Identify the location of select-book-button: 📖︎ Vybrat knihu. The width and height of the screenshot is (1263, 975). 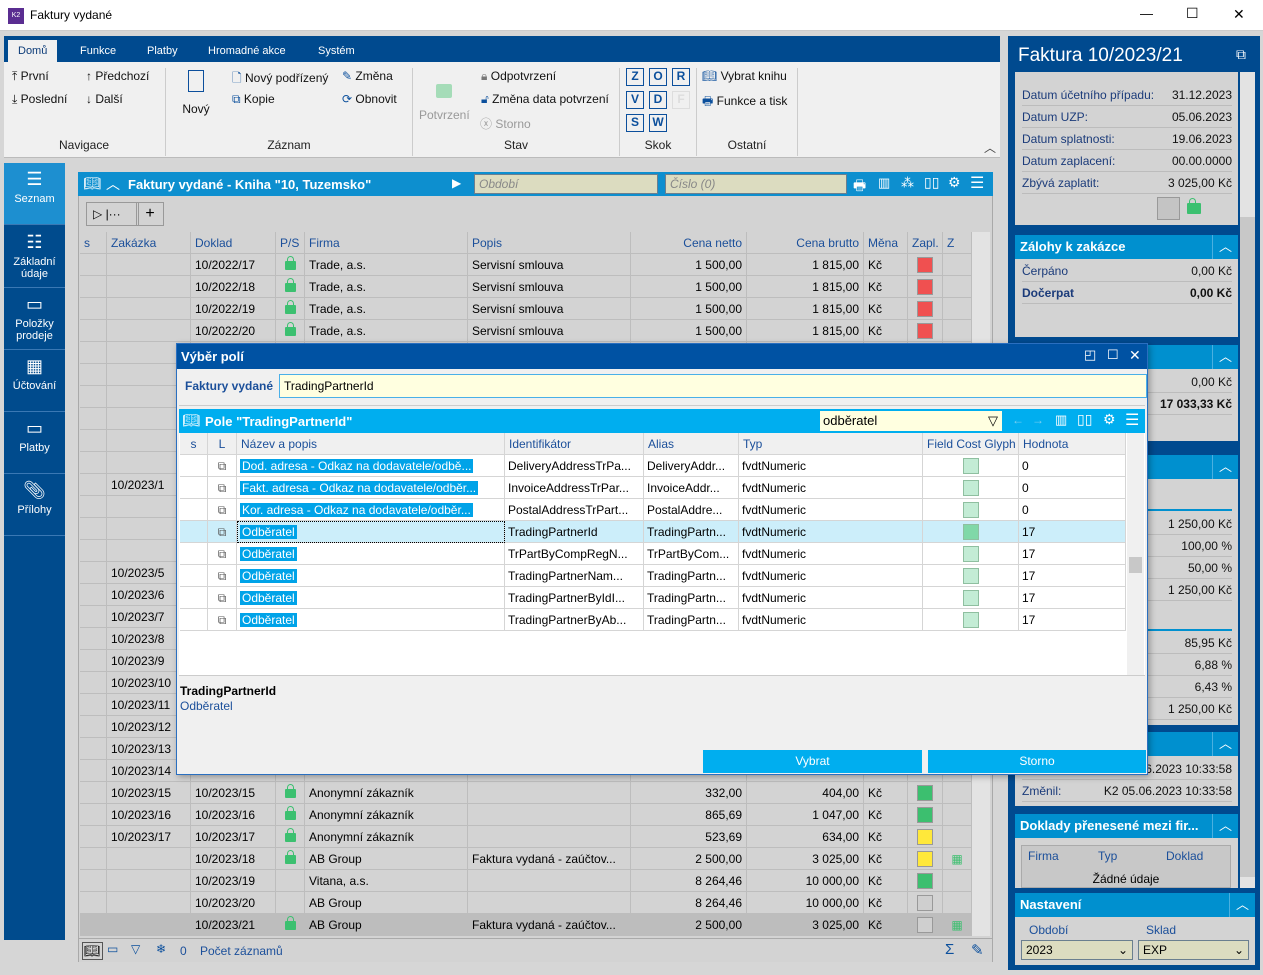
(744, 76).